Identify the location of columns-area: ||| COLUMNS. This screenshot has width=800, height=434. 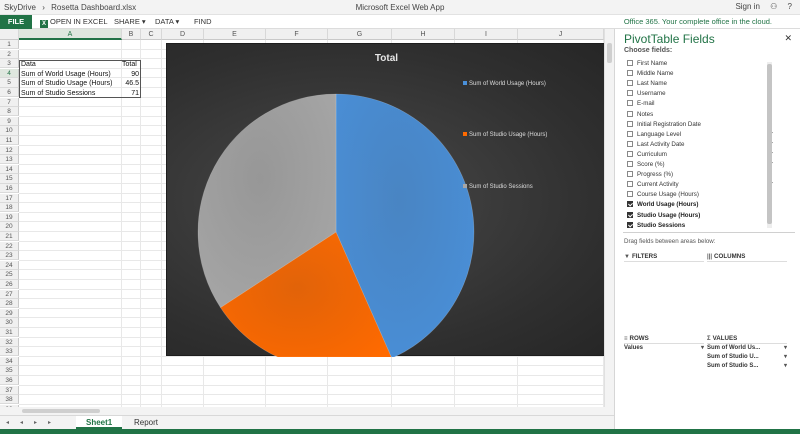
(747, 257).